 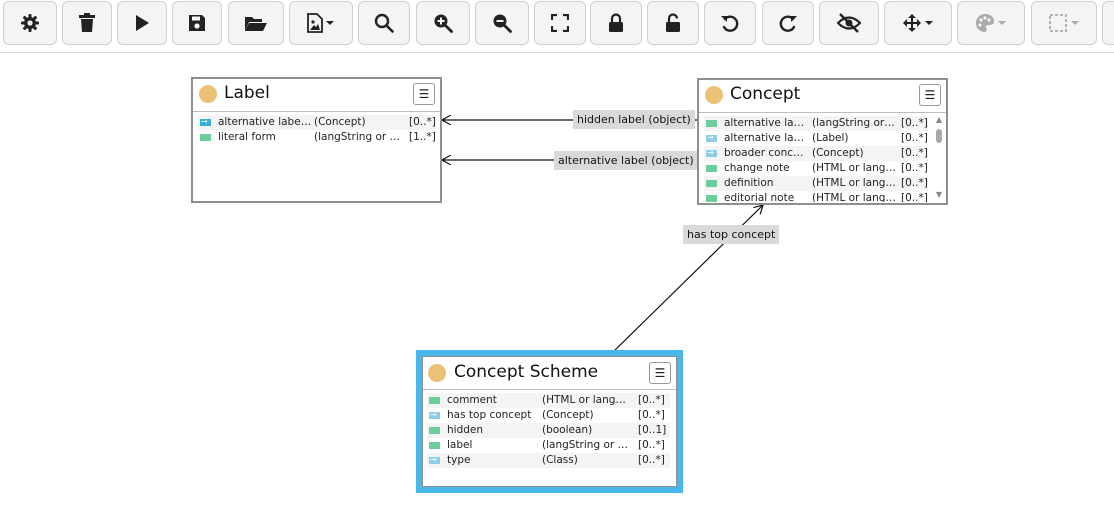 I want to click on property-row: comment (HTML or langStri... [0..*], so click(x=548, y=400).